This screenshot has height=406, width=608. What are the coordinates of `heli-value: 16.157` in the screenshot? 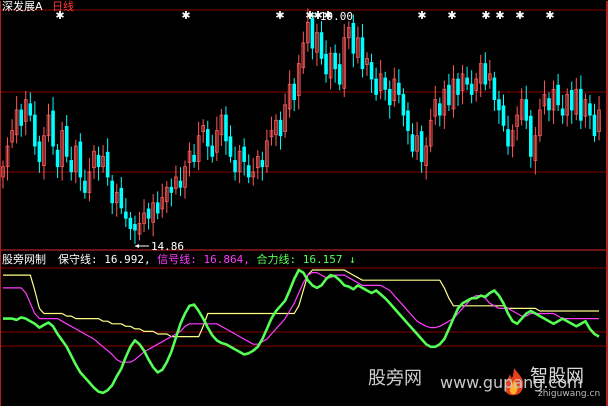 It's located at (322, 259).